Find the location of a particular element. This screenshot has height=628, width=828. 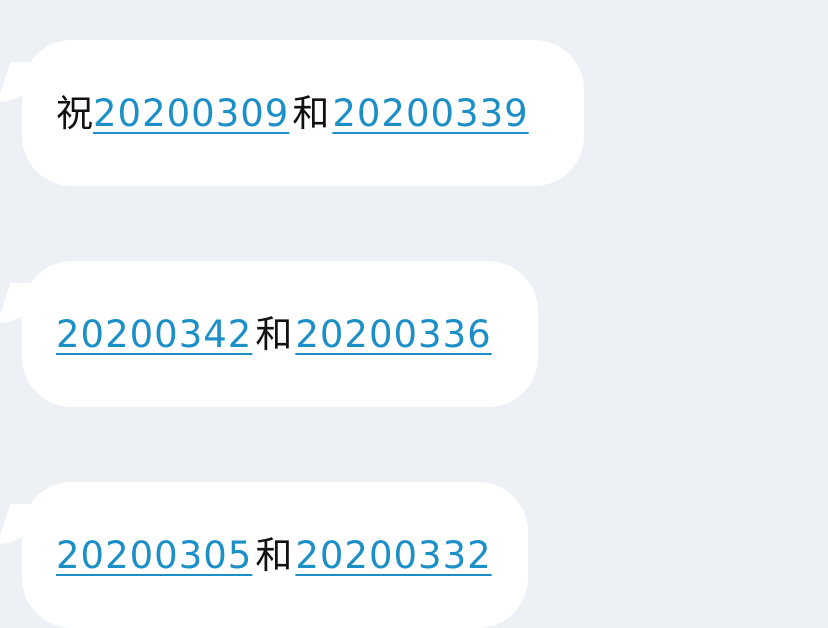

phone-number-link: 20200339 is located at coordinates (430, 113).